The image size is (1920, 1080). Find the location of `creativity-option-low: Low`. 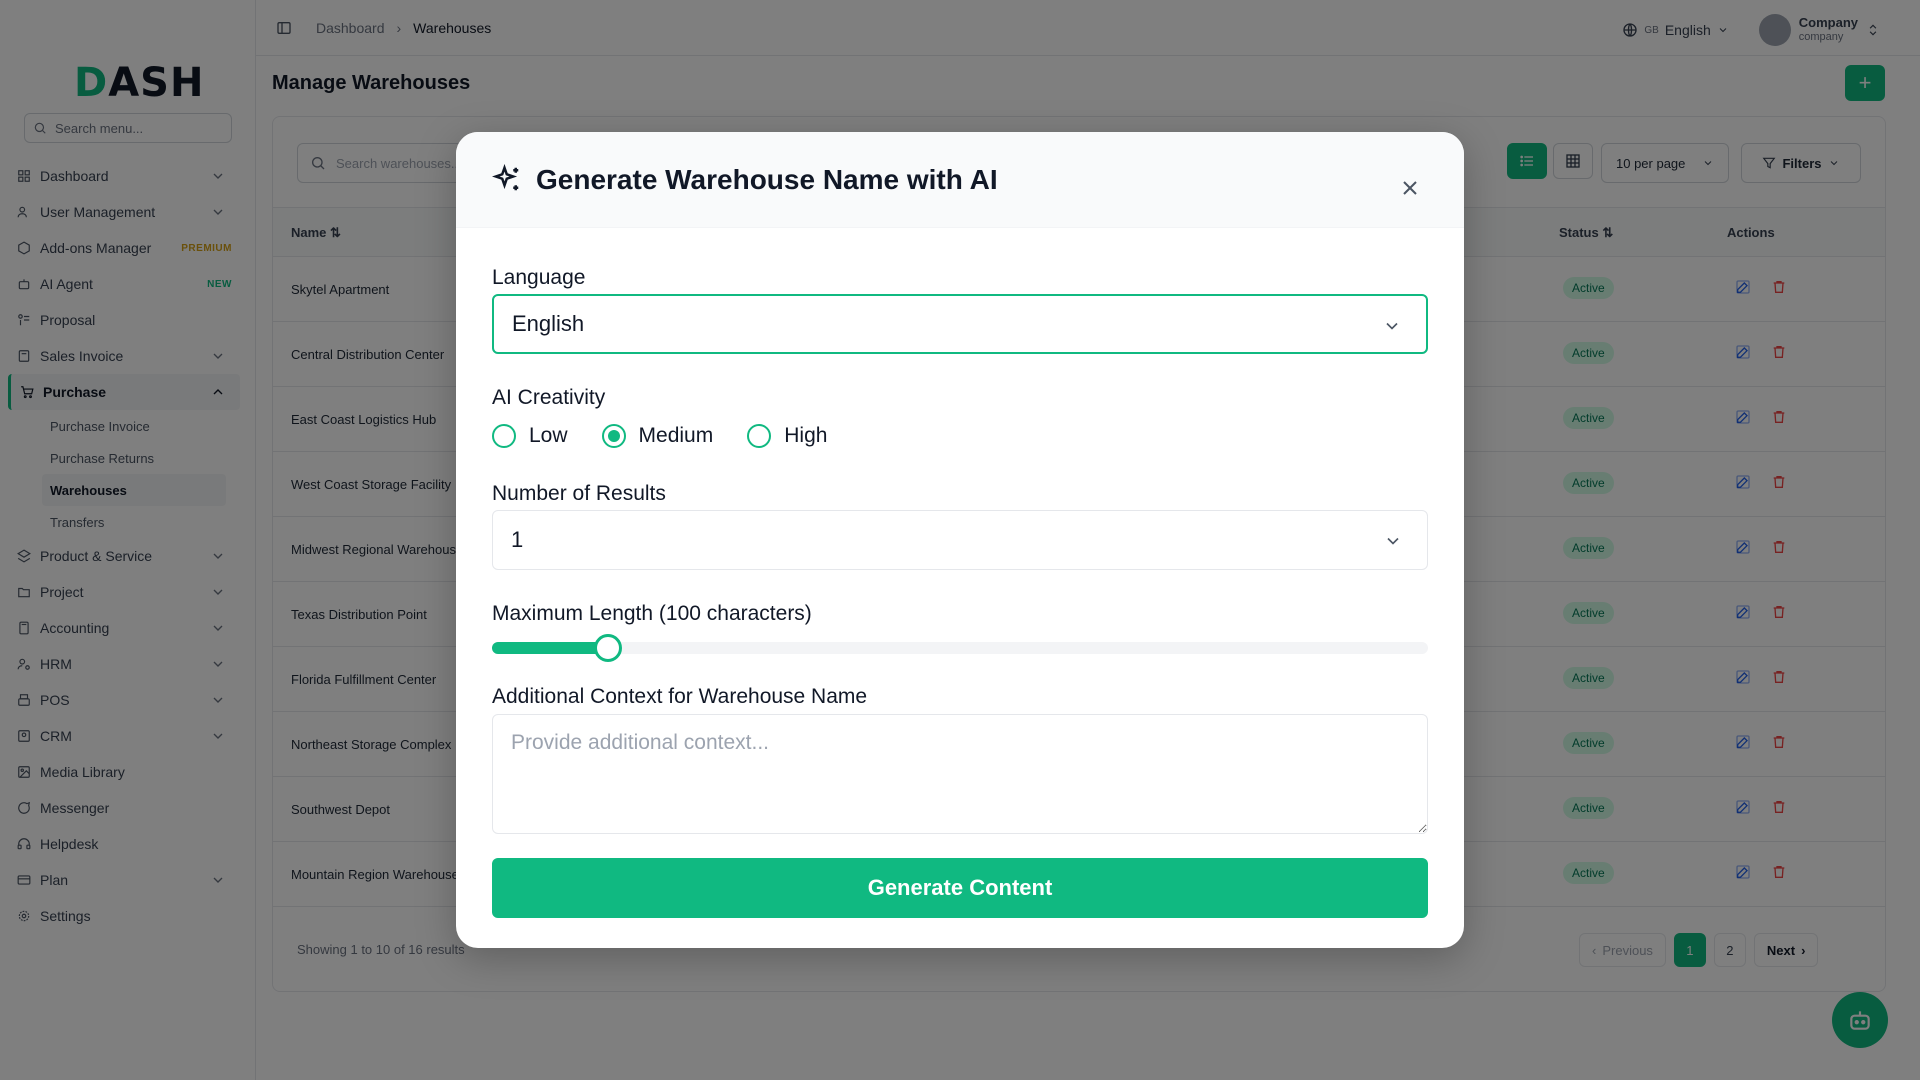

creativity-option-low: Low is located at coordinates (530, 436).